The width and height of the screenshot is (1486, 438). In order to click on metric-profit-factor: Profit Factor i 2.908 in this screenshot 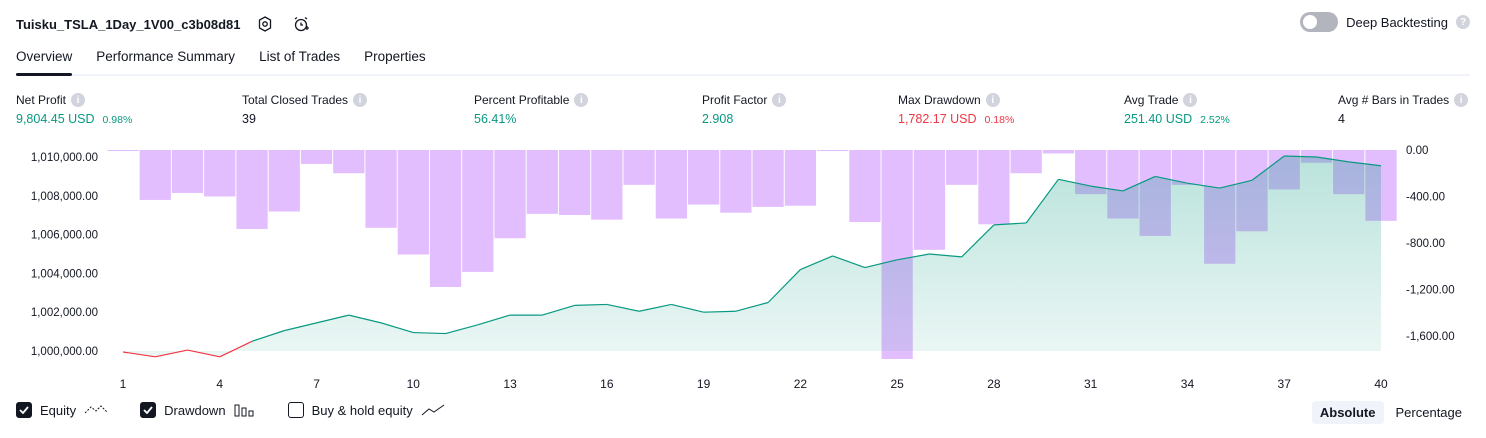, I will do `click(744, 109)`.